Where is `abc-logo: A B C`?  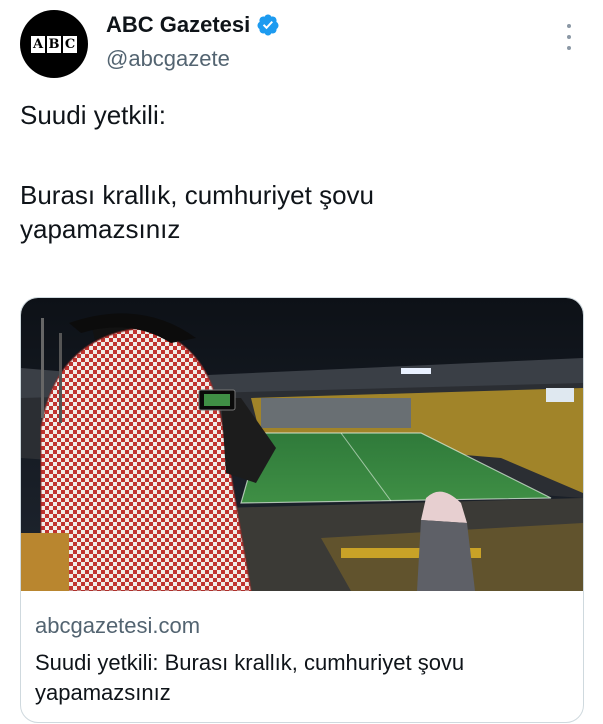
abc-logo: A B C is located at coordinates (54, 44).